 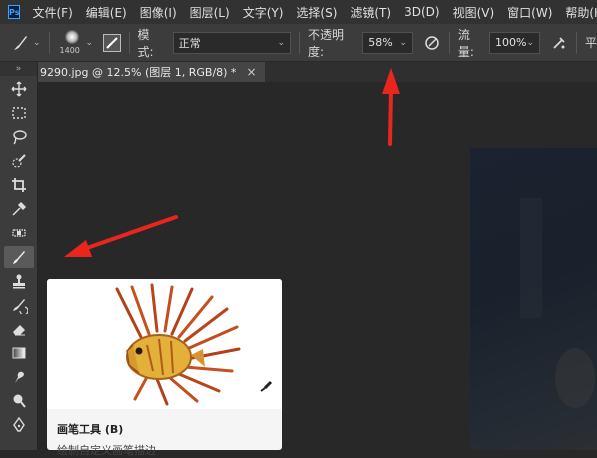 I want to click on document-image, so click(x=533, y=299).